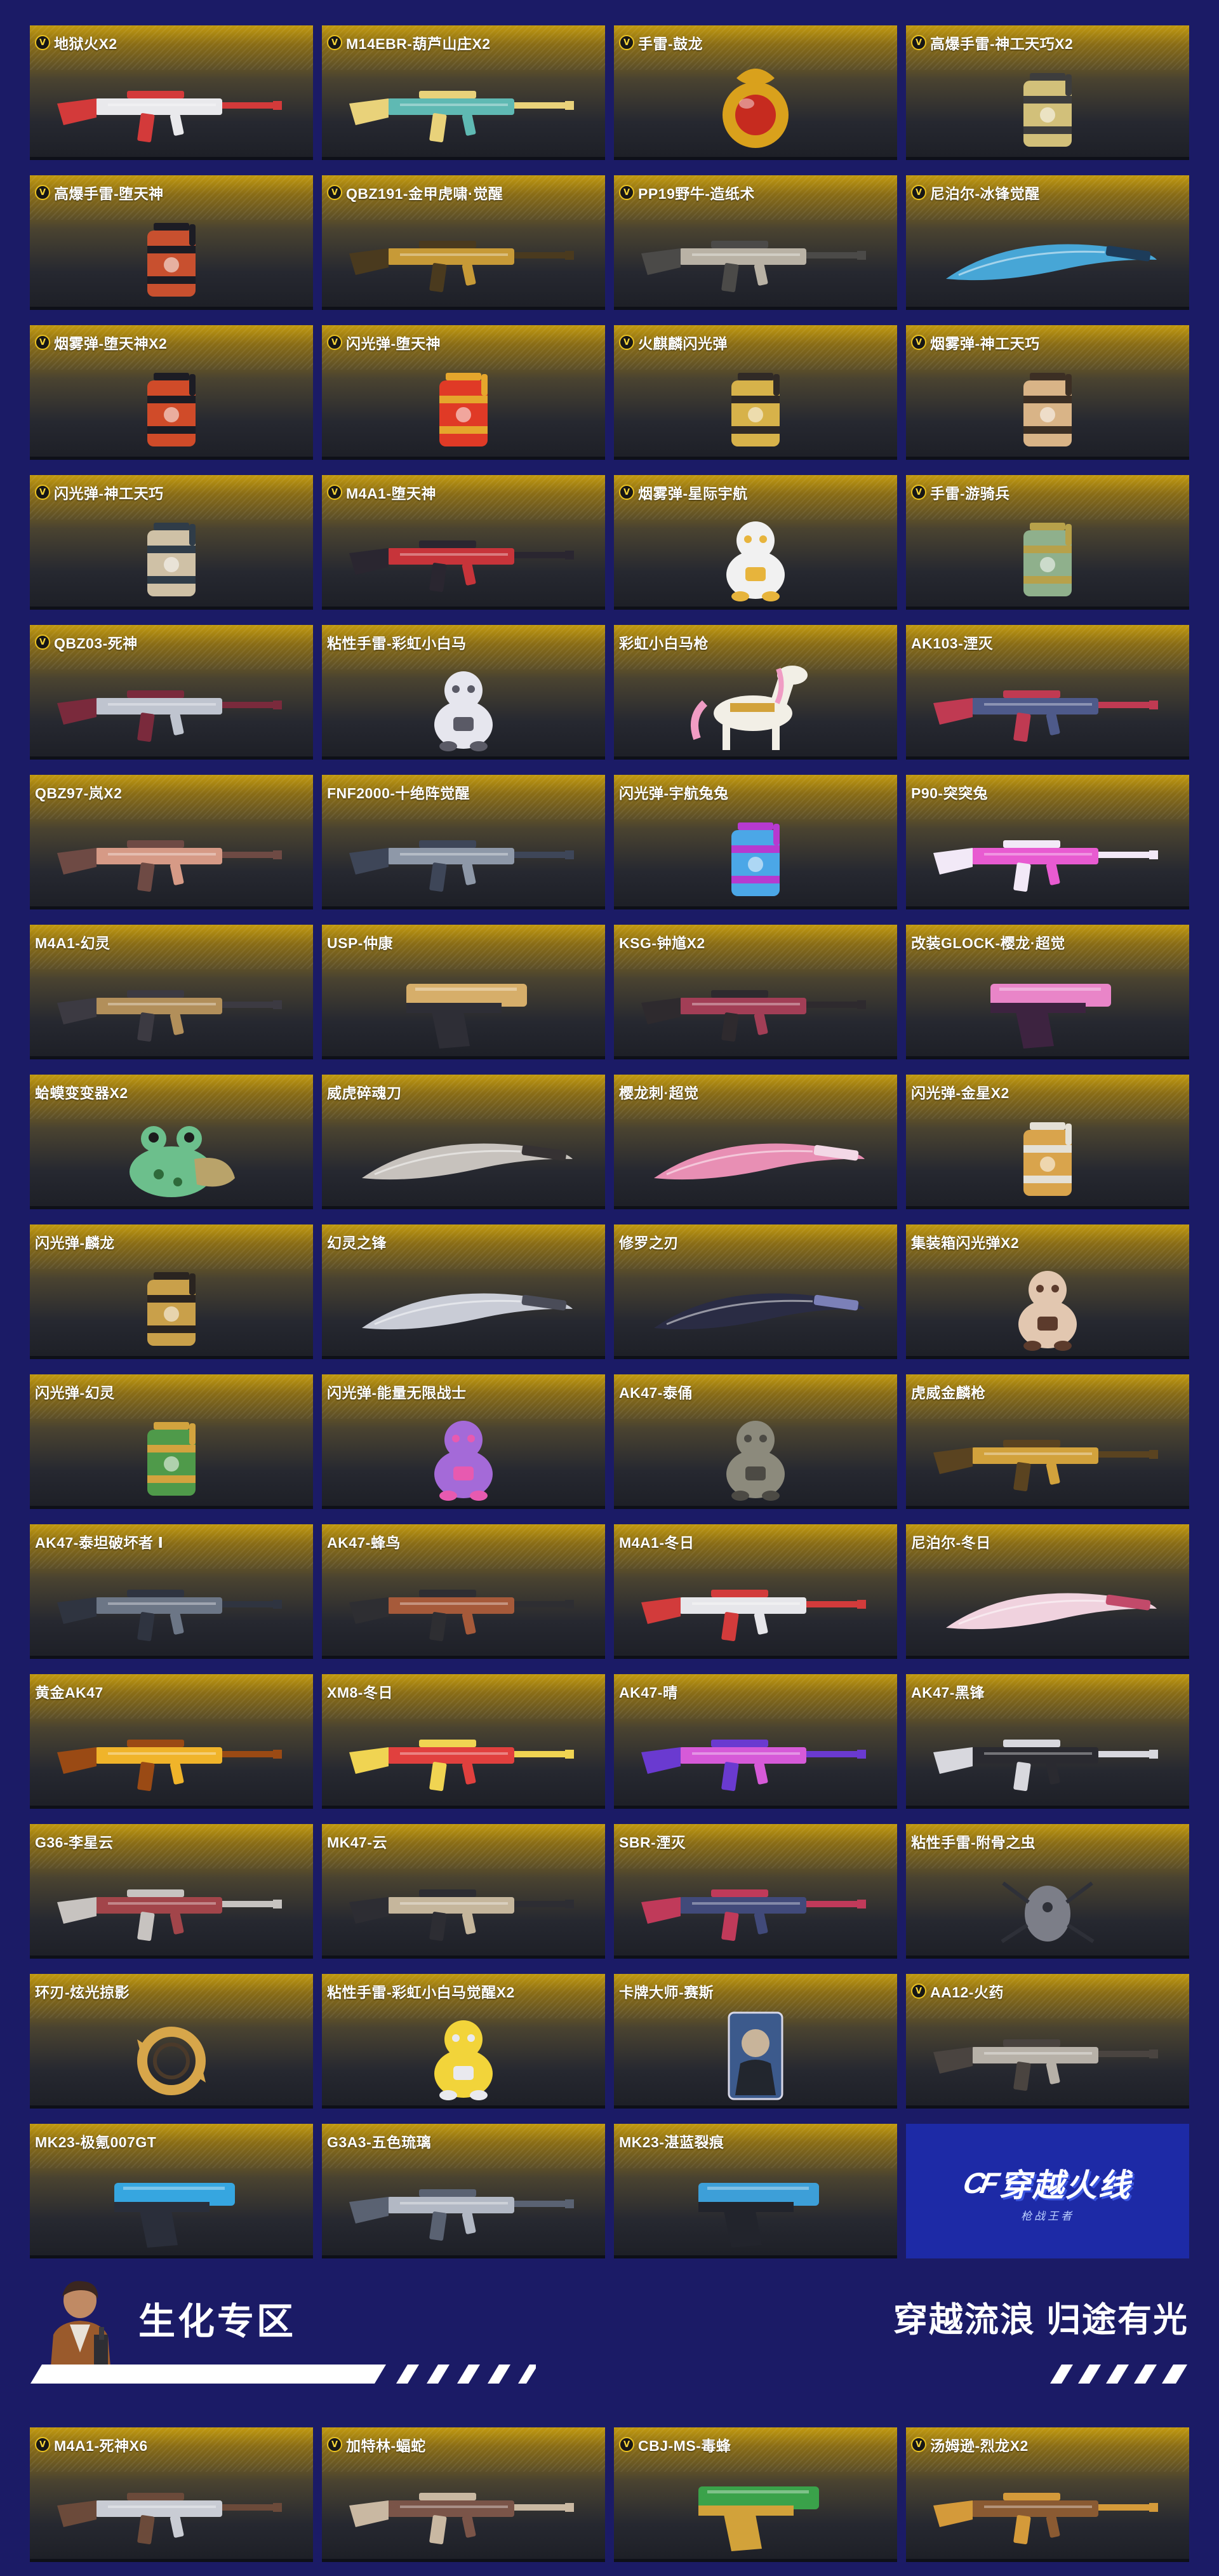 The height and width of the screenshot is (2576, 1219). Describe the element at coordinates (755, 1291) in the screenshot. I see `item-card: 修罗之刃` at that location.